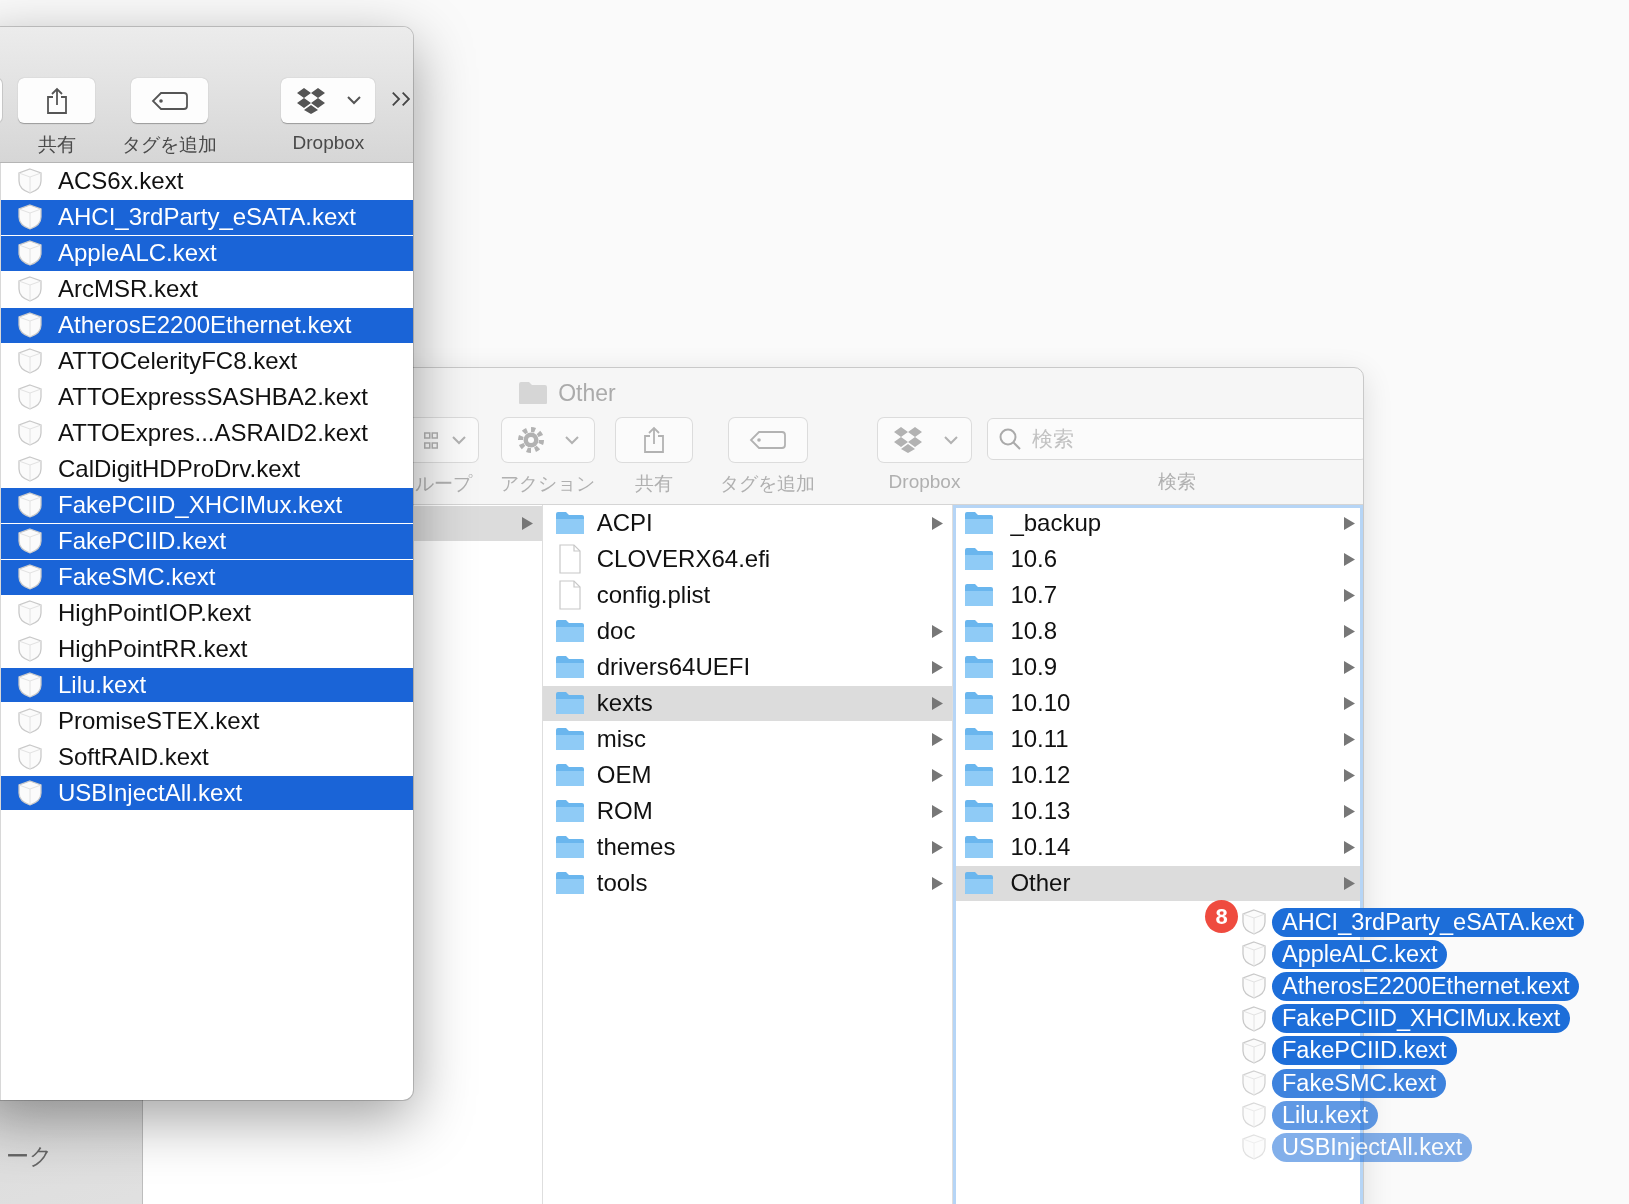 The height and width of the screenshot is (1204, 1629). What do you see at coordinates (1034, 631) in the screenshot?
I see `item-name: 10.8` at bounding box center [1034, 631].